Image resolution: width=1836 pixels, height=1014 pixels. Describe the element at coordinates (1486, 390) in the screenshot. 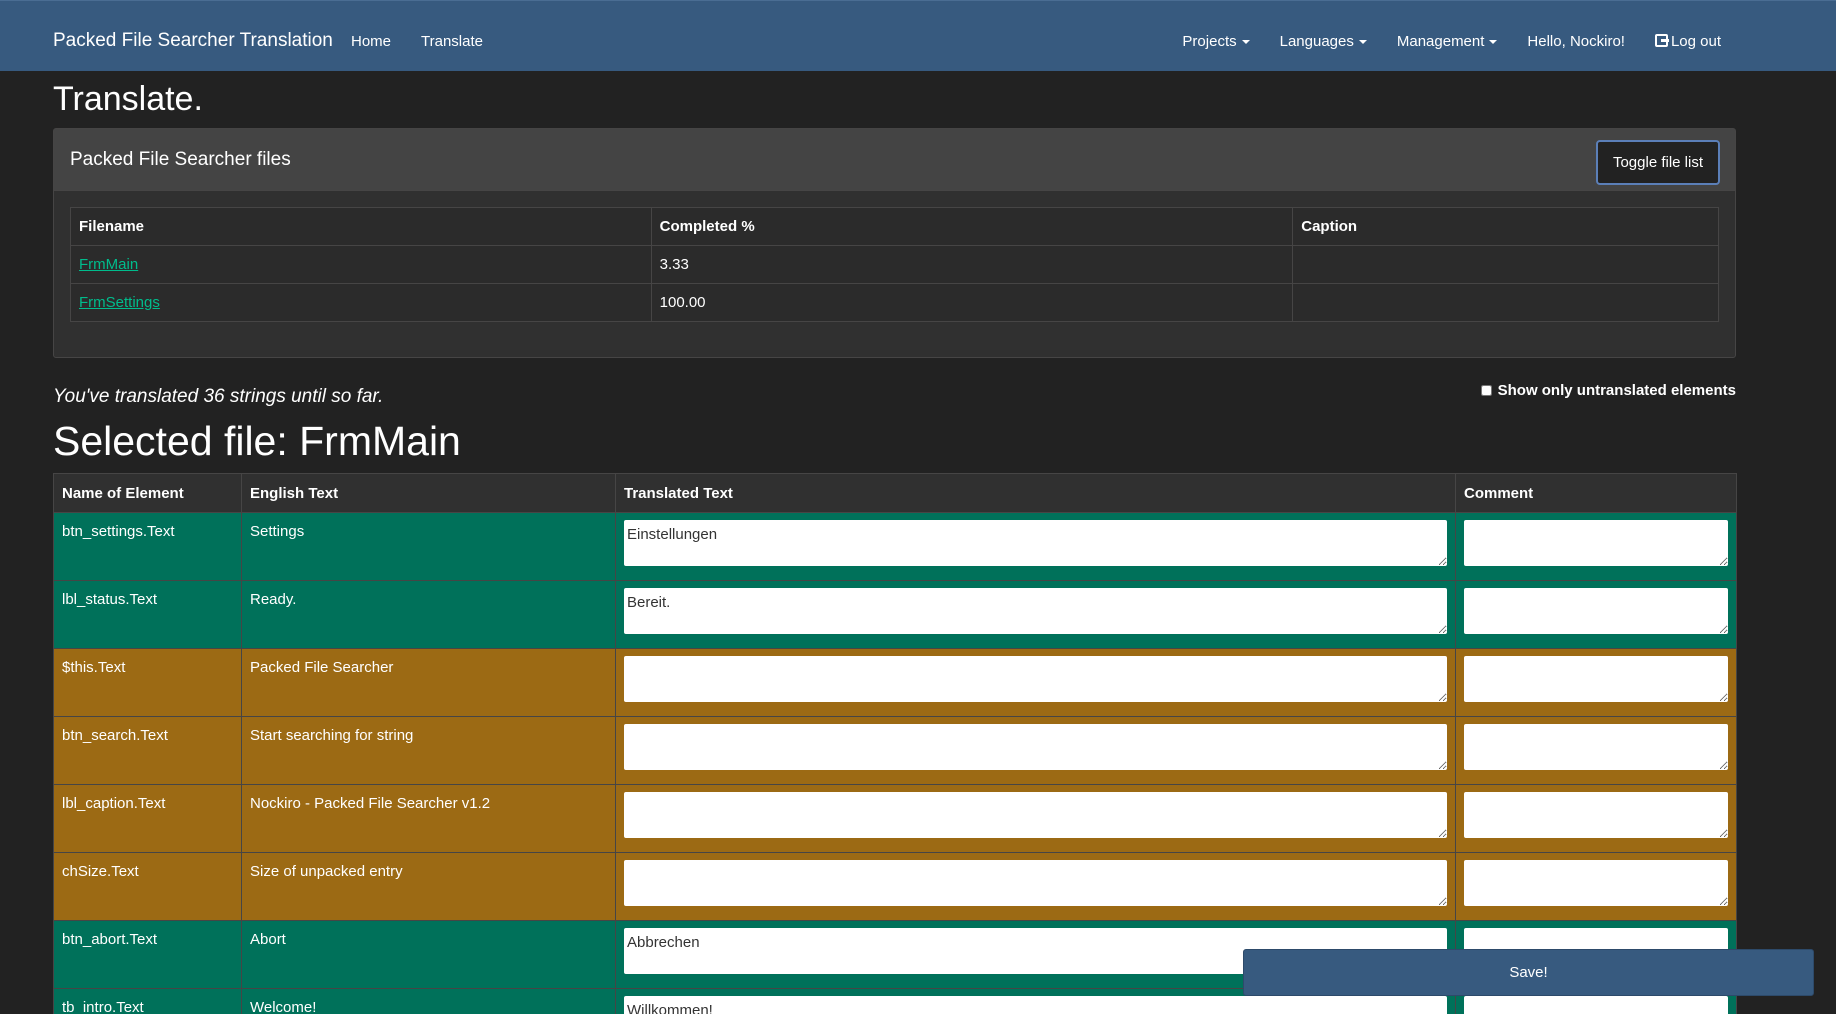

I see `untranslated-filter-checkbox` at that location.